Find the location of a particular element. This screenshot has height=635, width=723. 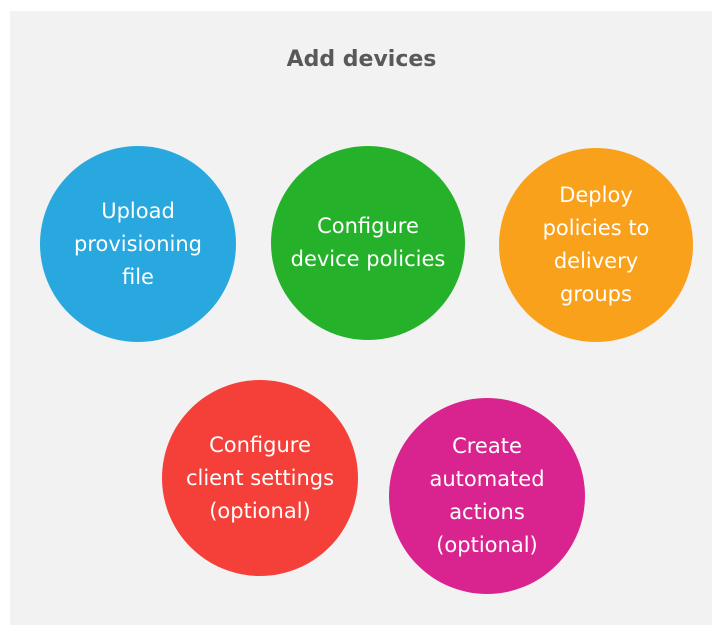

diagram-title: Add devices is located at coordinates (361, 59).